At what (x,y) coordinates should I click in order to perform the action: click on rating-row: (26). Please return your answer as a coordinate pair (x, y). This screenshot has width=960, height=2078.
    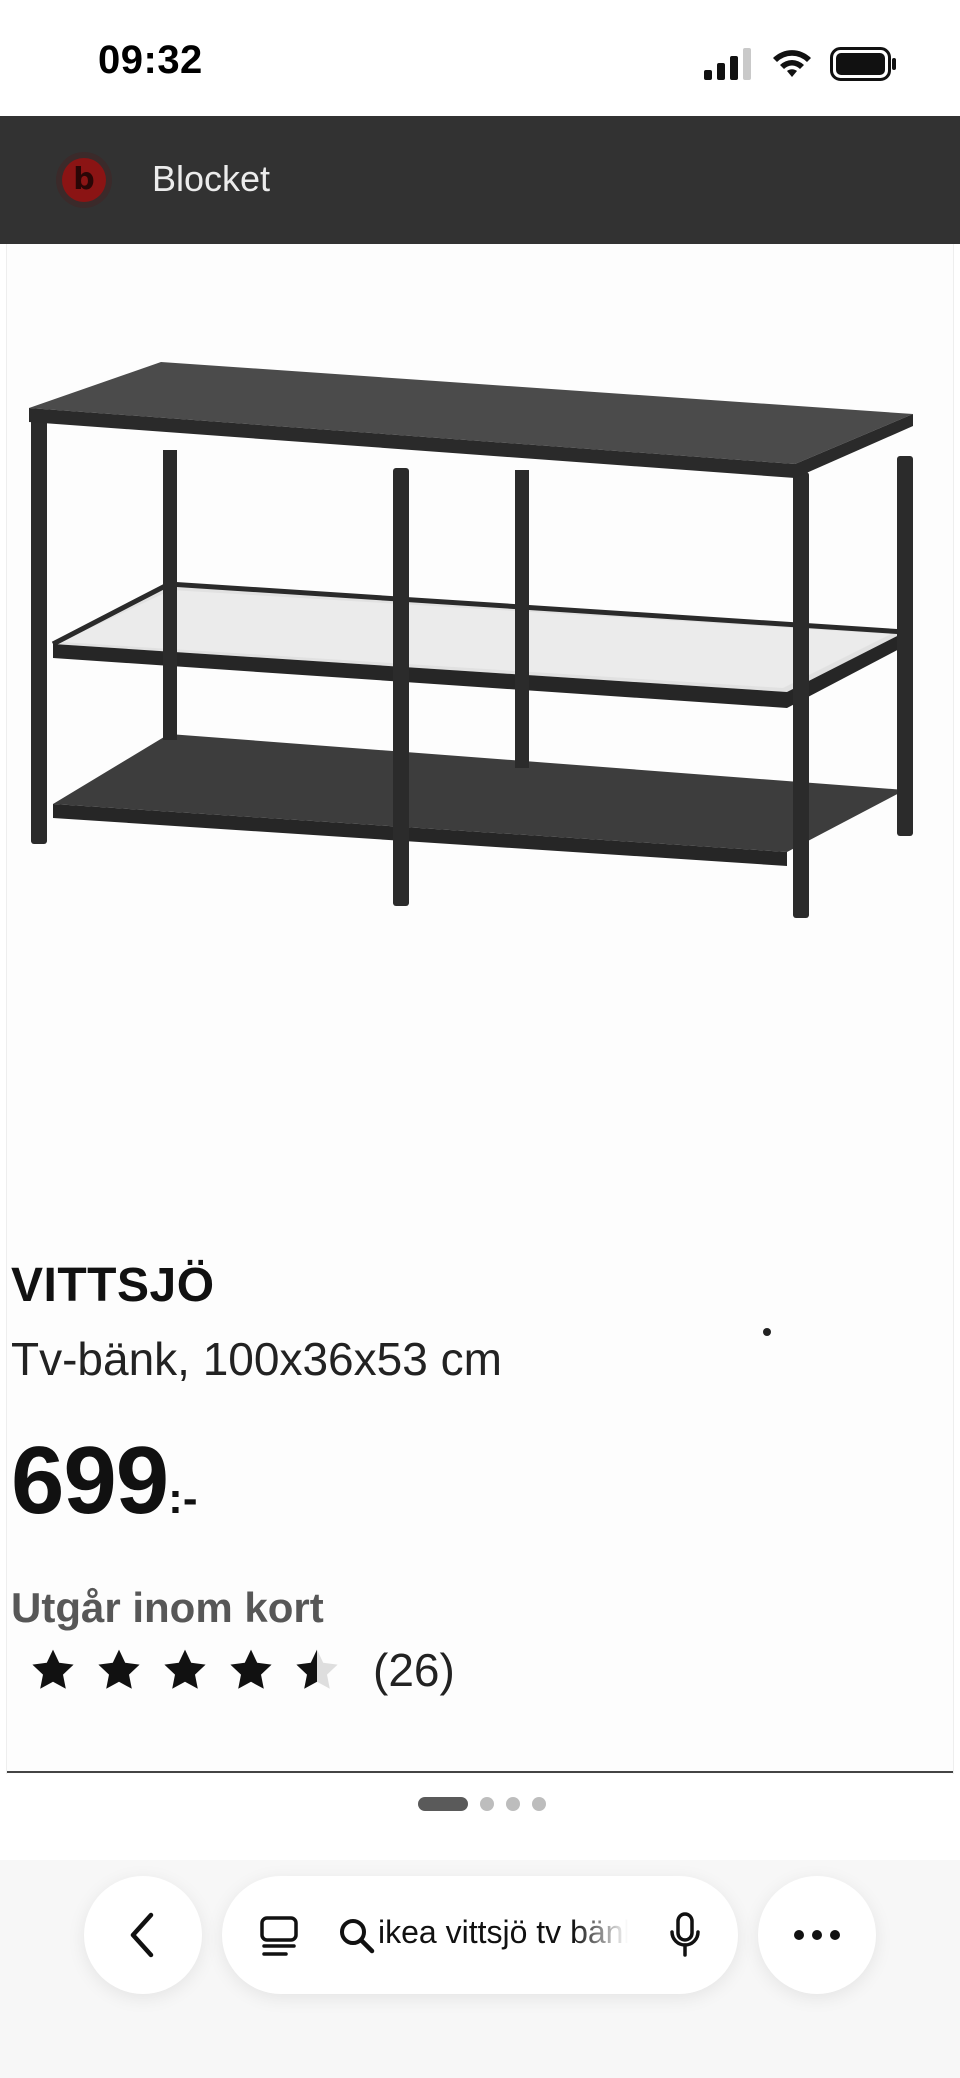
    Looking at the image, I should click on (242, 1670).